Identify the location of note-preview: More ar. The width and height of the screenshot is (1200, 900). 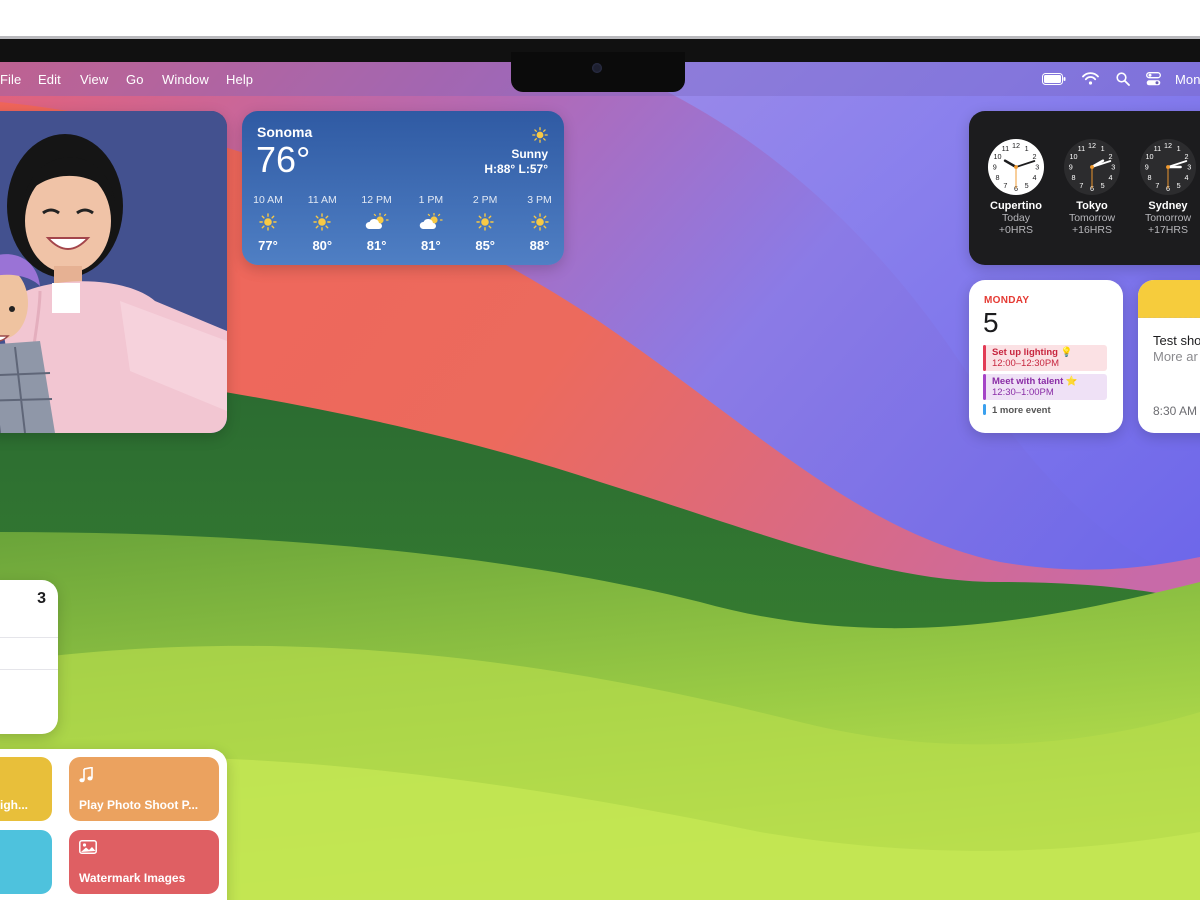
(1175, 356).